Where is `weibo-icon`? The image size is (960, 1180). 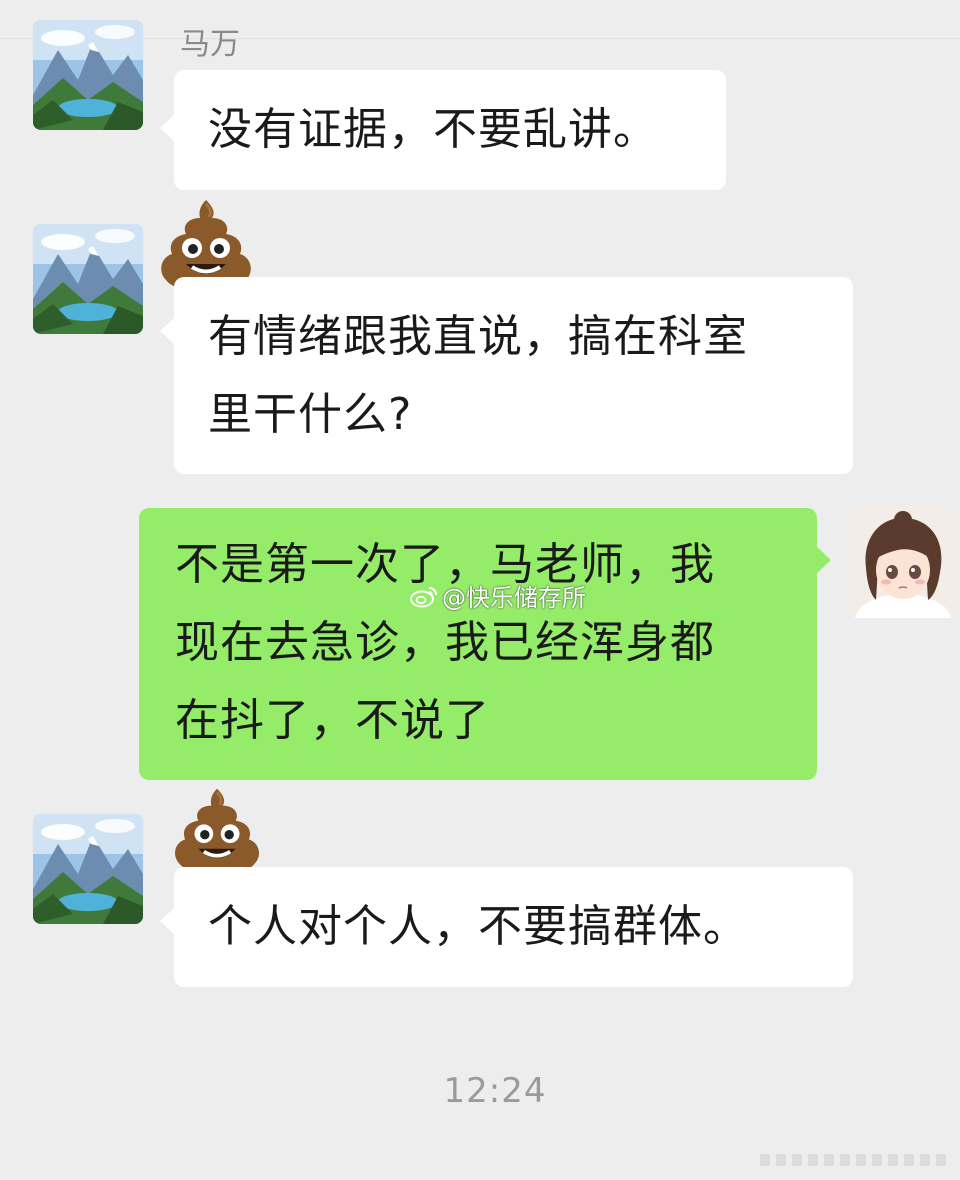
weibo-icon is located at coordinates (424, 596).